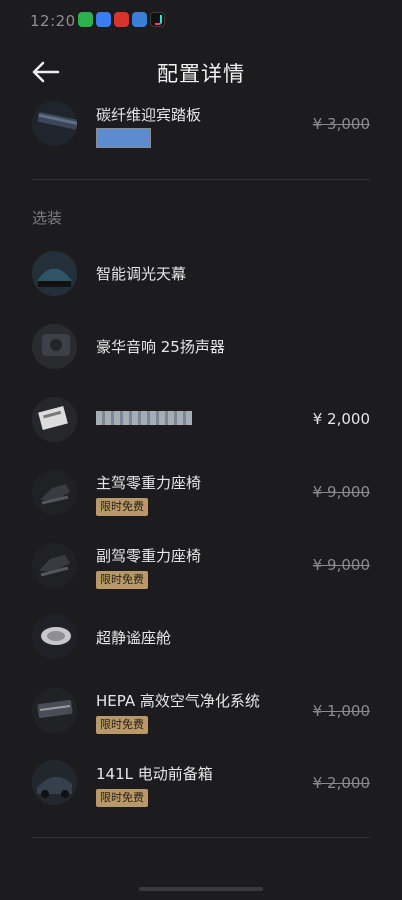 Image resolution: width=402 pixels, height=900 pixels. Describe the element at coordinates (201, 575) in the screenshot. I see `option-item-passenger-zero-gravity-seat: 副驾零重力座椅 限时免费 ¥ 9,000` at that location.